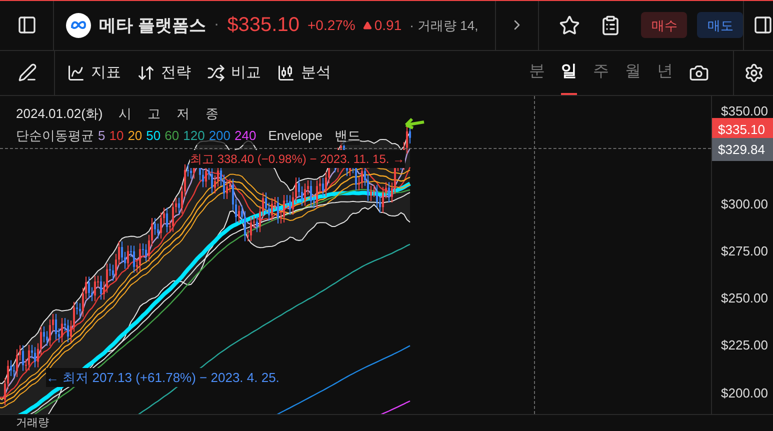  What do you see at coordinates (699, 72) in the screenshot?
I see `camera-icon` at bounding box center [699, 72].